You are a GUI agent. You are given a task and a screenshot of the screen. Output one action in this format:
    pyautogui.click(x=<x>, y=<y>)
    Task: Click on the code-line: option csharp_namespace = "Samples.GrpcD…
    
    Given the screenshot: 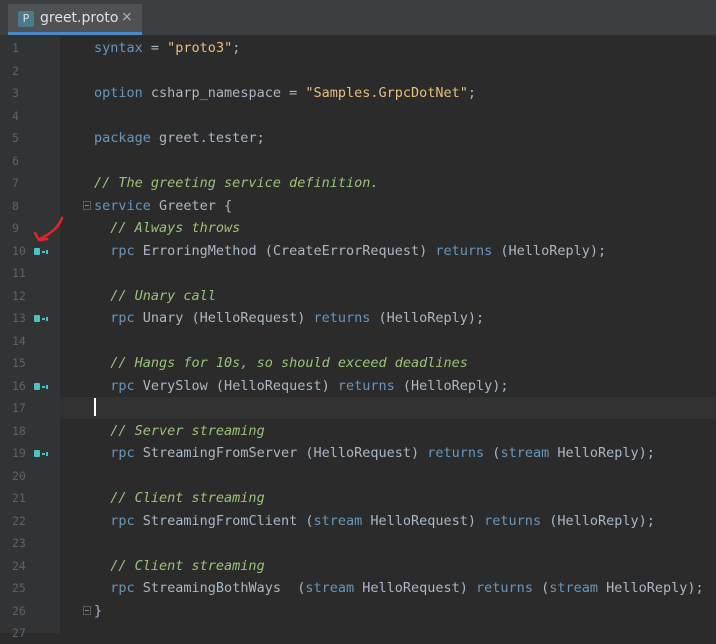 What is the action you would take?
    pyautogui.click(x=285, y=93)
    